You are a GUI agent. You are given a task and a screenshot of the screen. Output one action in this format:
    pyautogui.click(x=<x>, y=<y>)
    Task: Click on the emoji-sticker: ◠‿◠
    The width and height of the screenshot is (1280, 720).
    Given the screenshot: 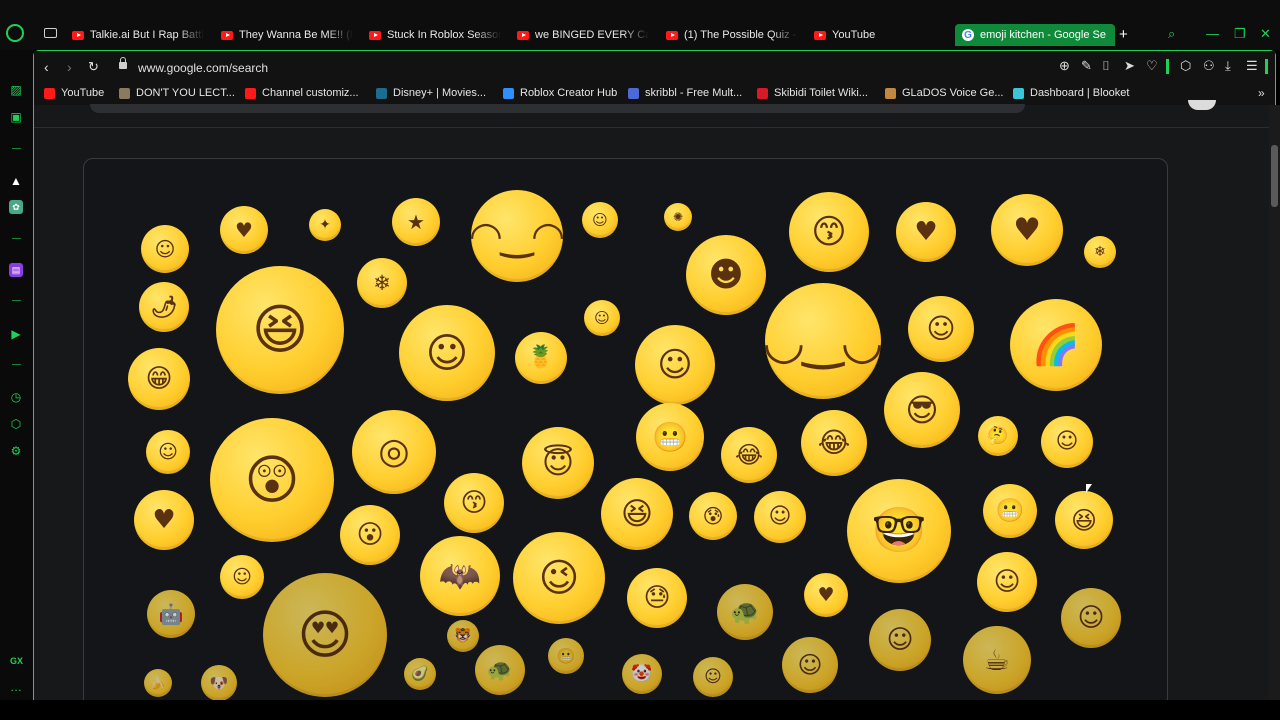 What is the action you would take?
    pyautogui.click(x=517, y=236)
    